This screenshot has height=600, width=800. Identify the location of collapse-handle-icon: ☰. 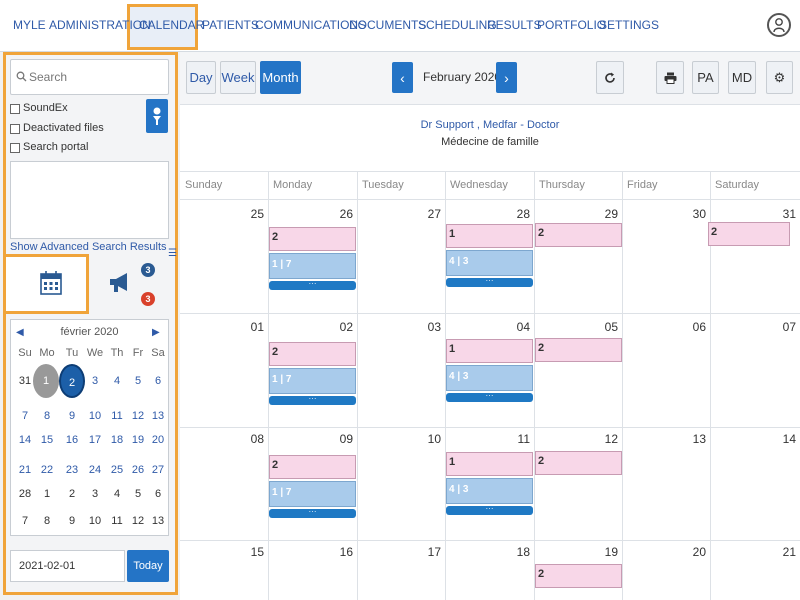
(172, 253).